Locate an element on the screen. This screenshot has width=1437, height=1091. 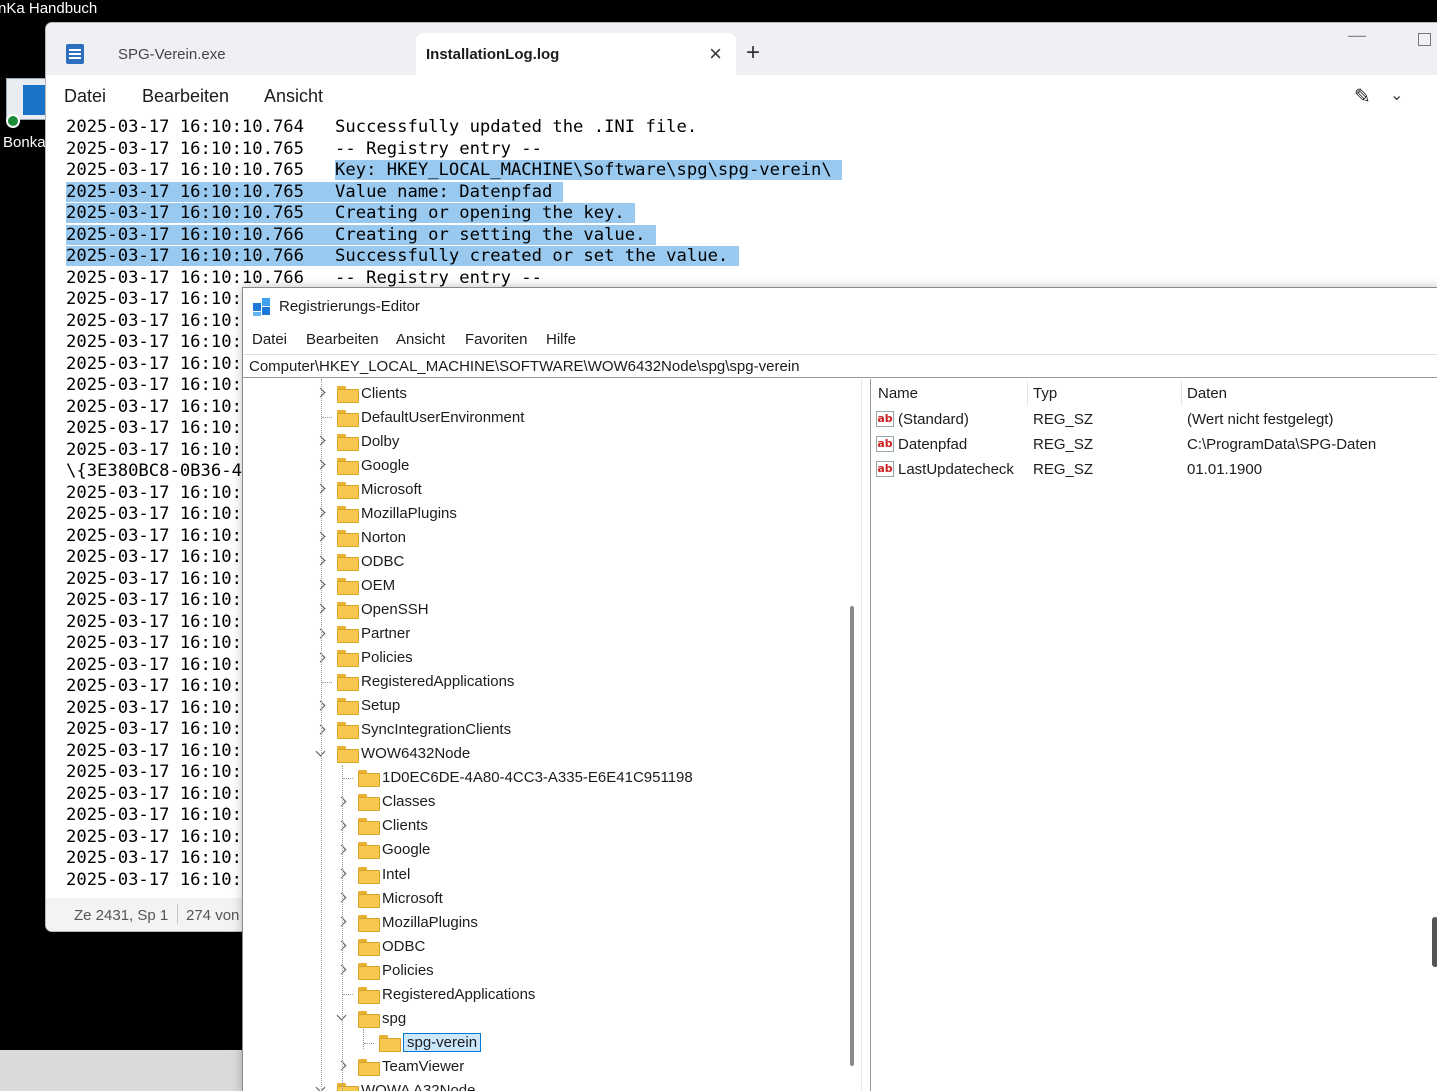
tree-node: Partner is located at coordinates (362, 634).